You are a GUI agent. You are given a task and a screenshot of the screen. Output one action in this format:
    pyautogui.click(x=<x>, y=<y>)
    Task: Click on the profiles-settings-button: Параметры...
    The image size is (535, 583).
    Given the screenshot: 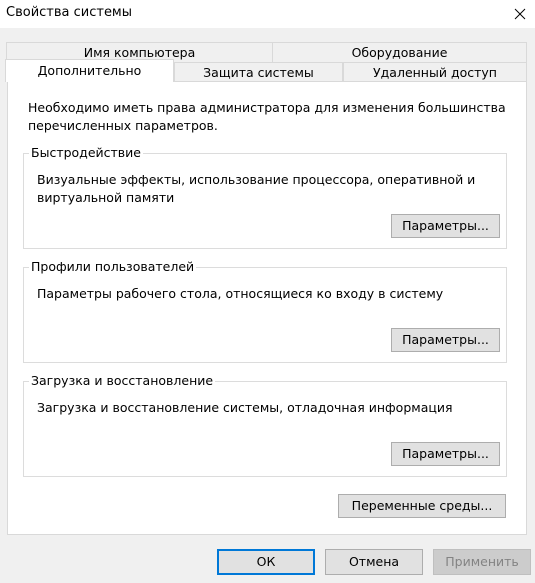 What is the action you would take?
    pyautogui.click(x=445, y=340)
    